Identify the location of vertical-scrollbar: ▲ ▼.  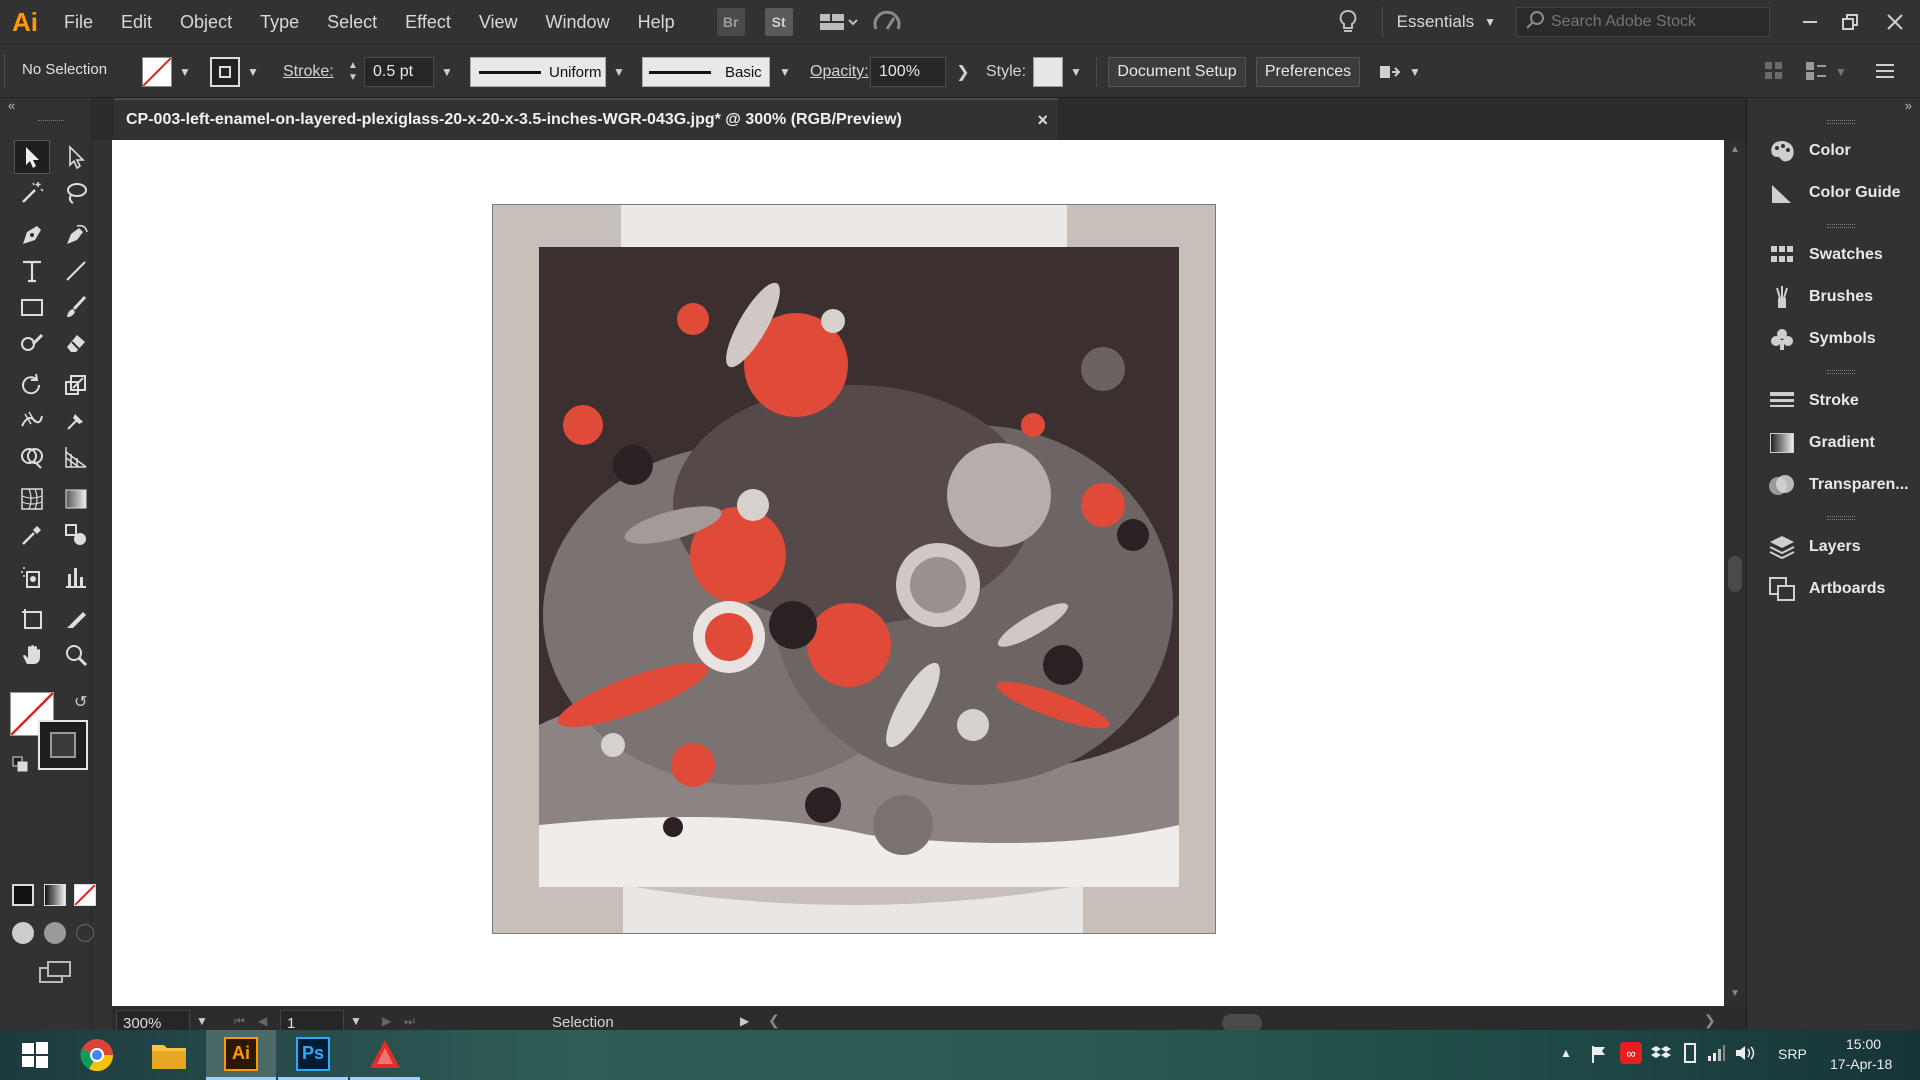
(1735, 573).